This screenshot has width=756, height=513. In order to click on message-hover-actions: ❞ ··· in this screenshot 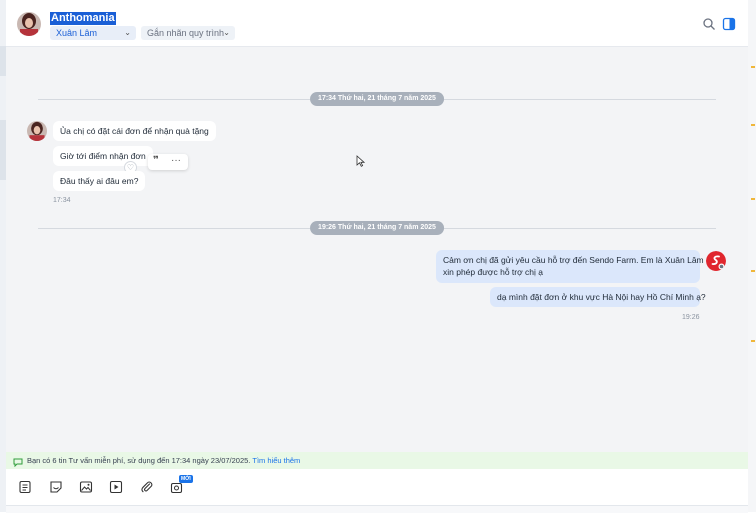, I will do `click(168, 162)`.